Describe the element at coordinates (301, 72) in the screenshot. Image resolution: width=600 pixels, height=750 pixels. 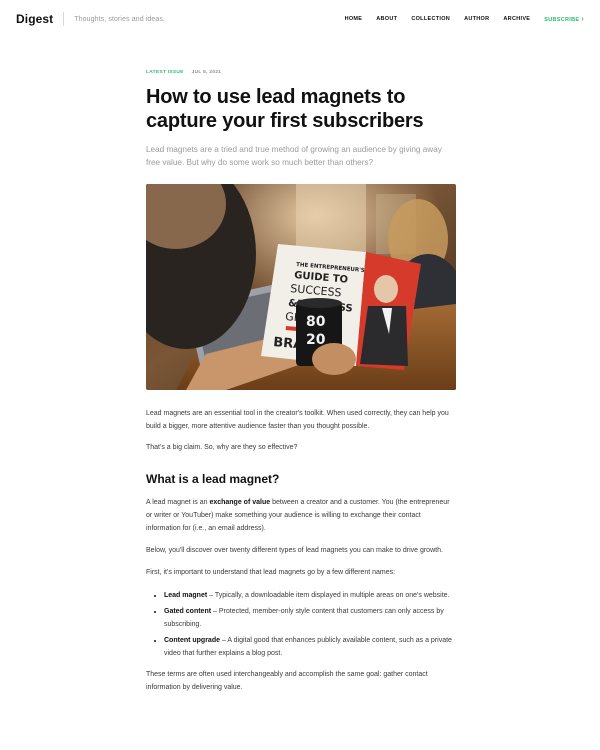
I see `article-meta: LATEST ISSUE JUL 5, 2021` at that location.